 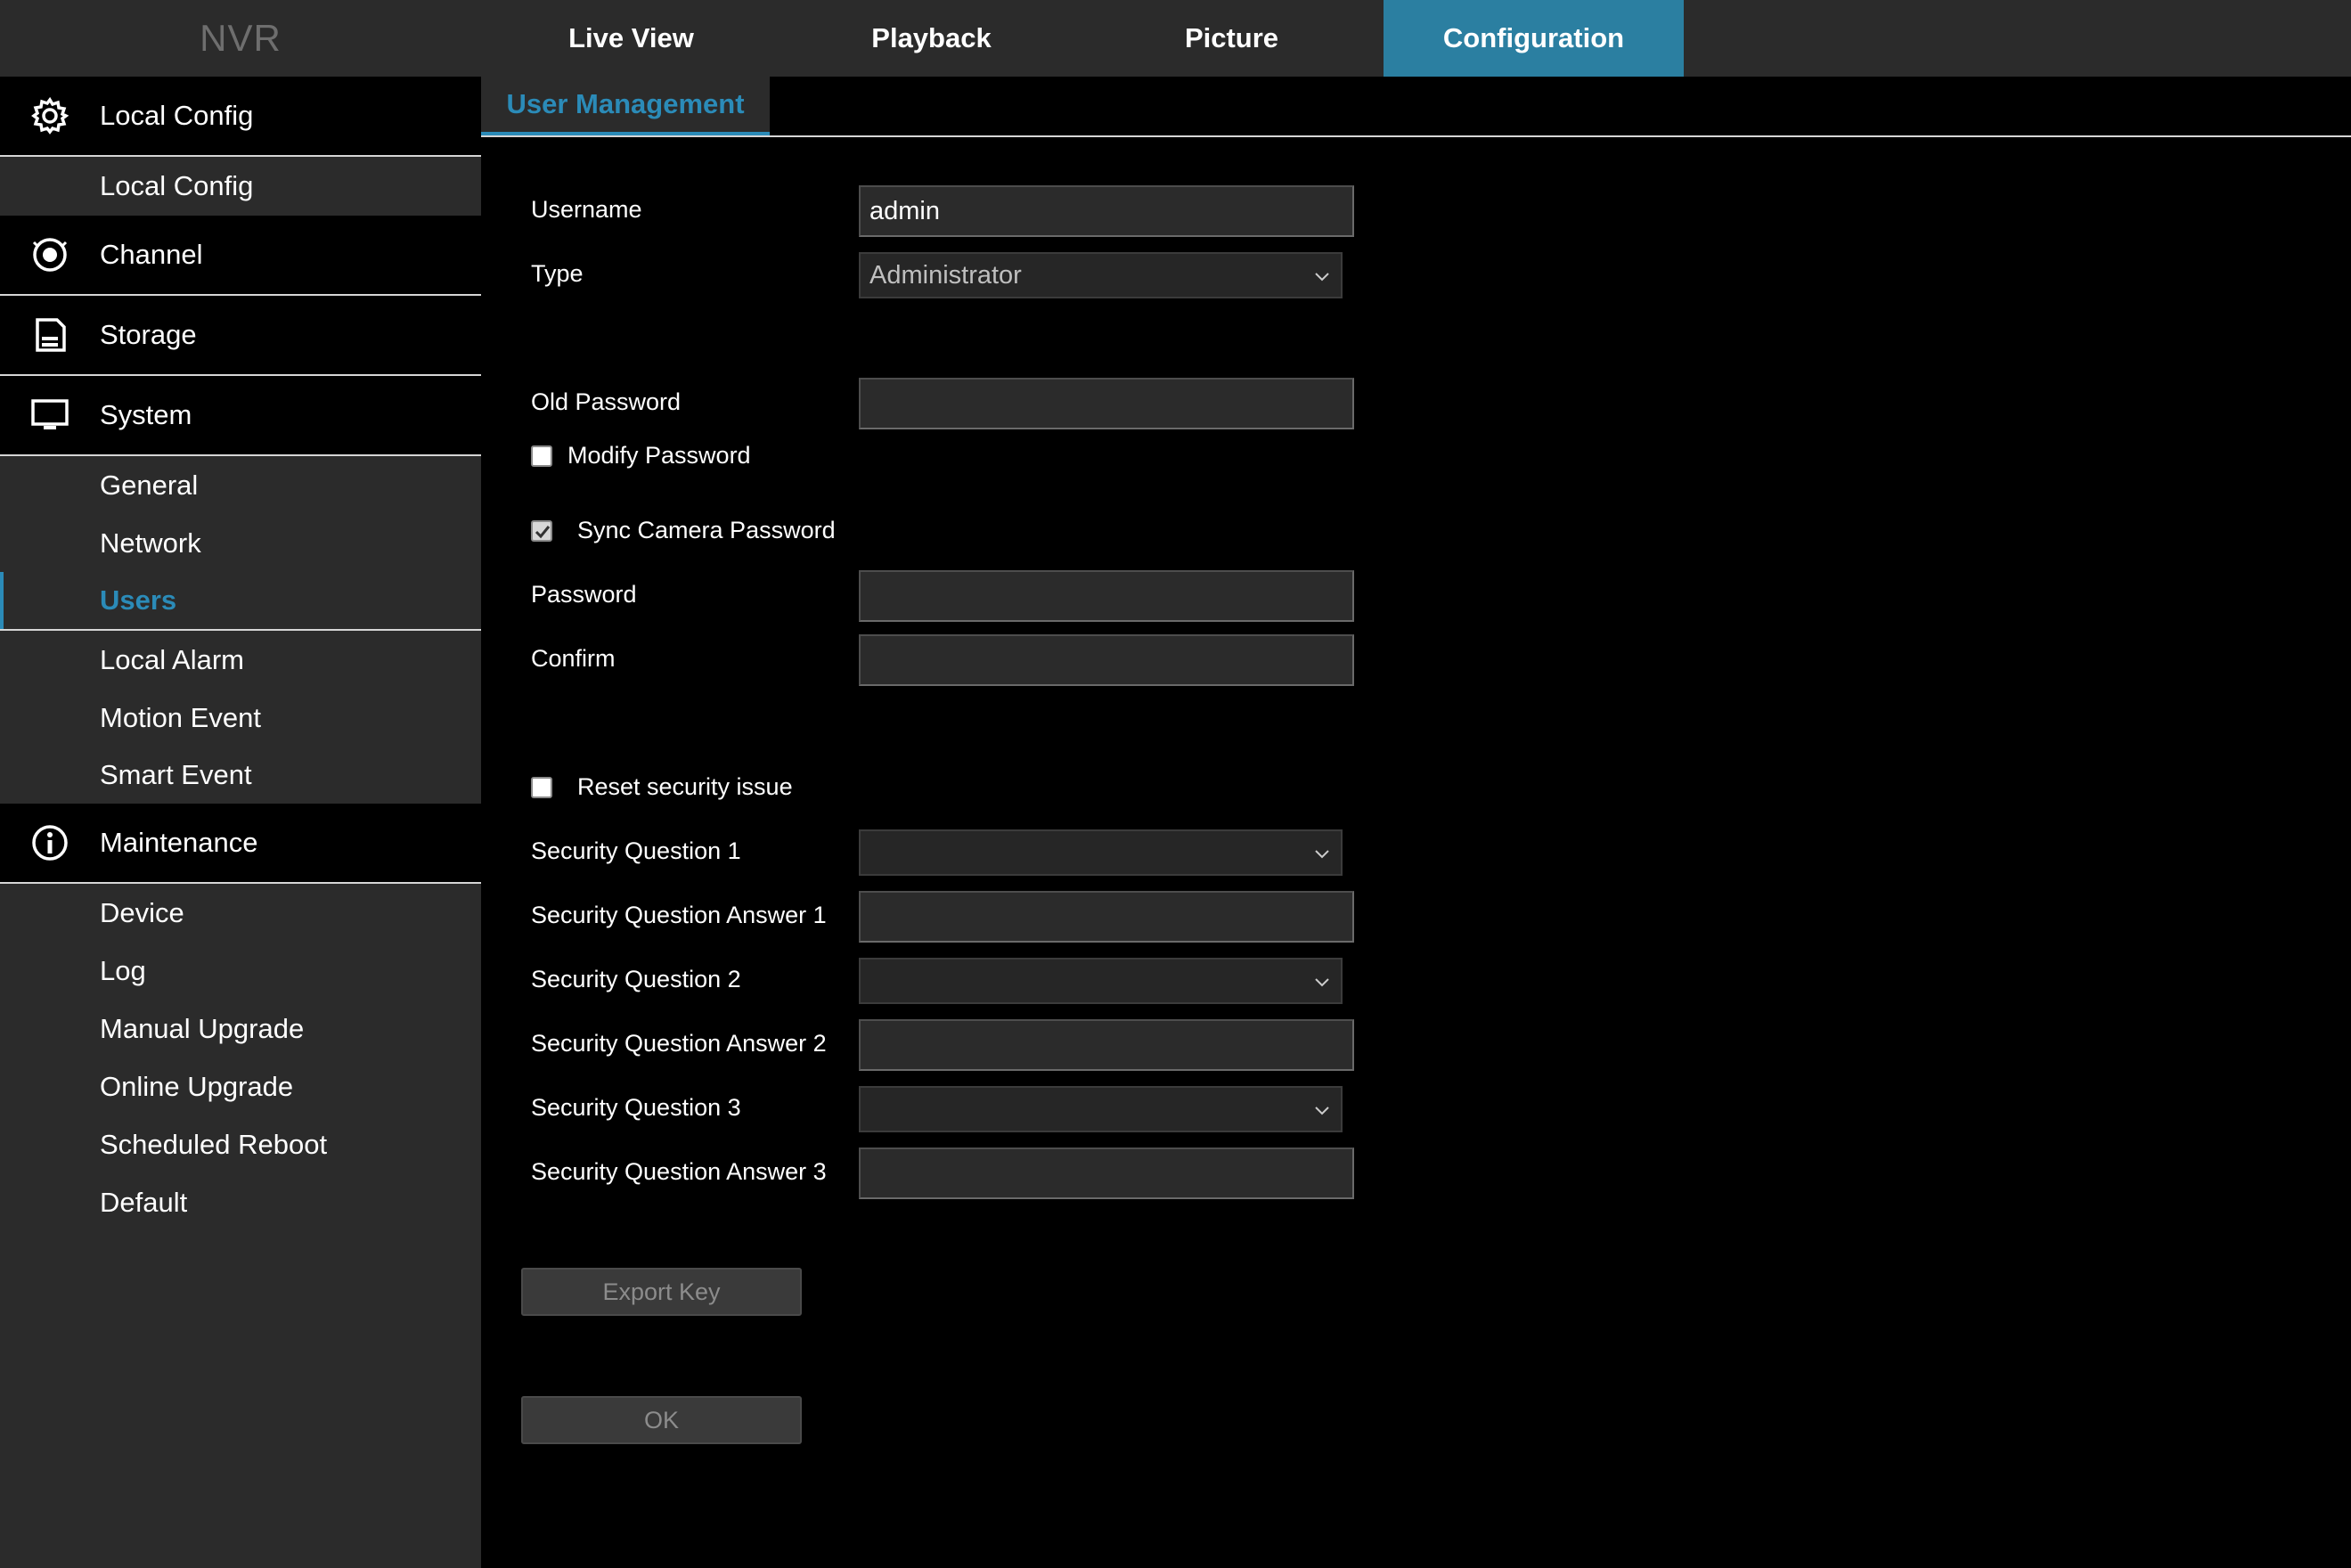 I want to click on sidebar-item-manual-upgrade: Manual Upgrade, so click(x=241, y=1029).